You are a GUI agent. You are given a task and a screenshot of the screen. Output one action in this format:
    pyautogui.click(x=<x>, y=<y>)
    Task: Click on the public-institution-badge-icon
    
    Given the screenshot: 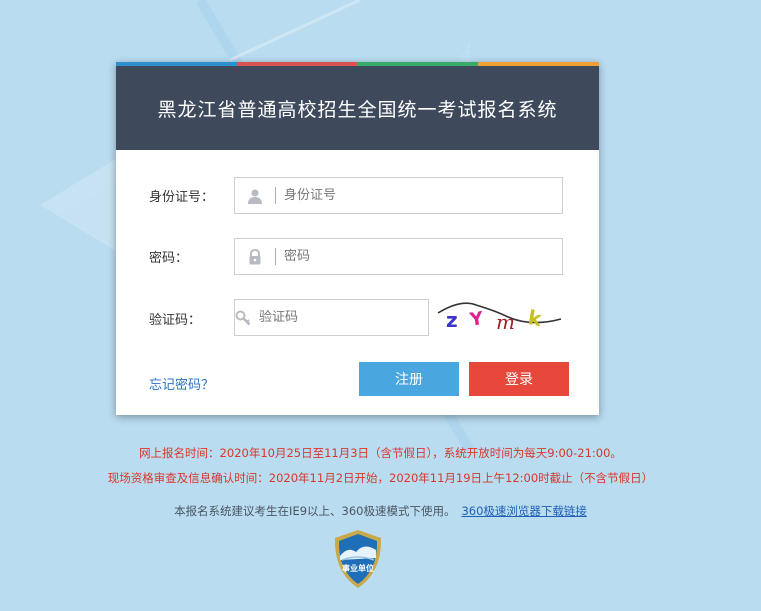 What is the action you would take?
    pyautogui.click(x=358, y=559)
    